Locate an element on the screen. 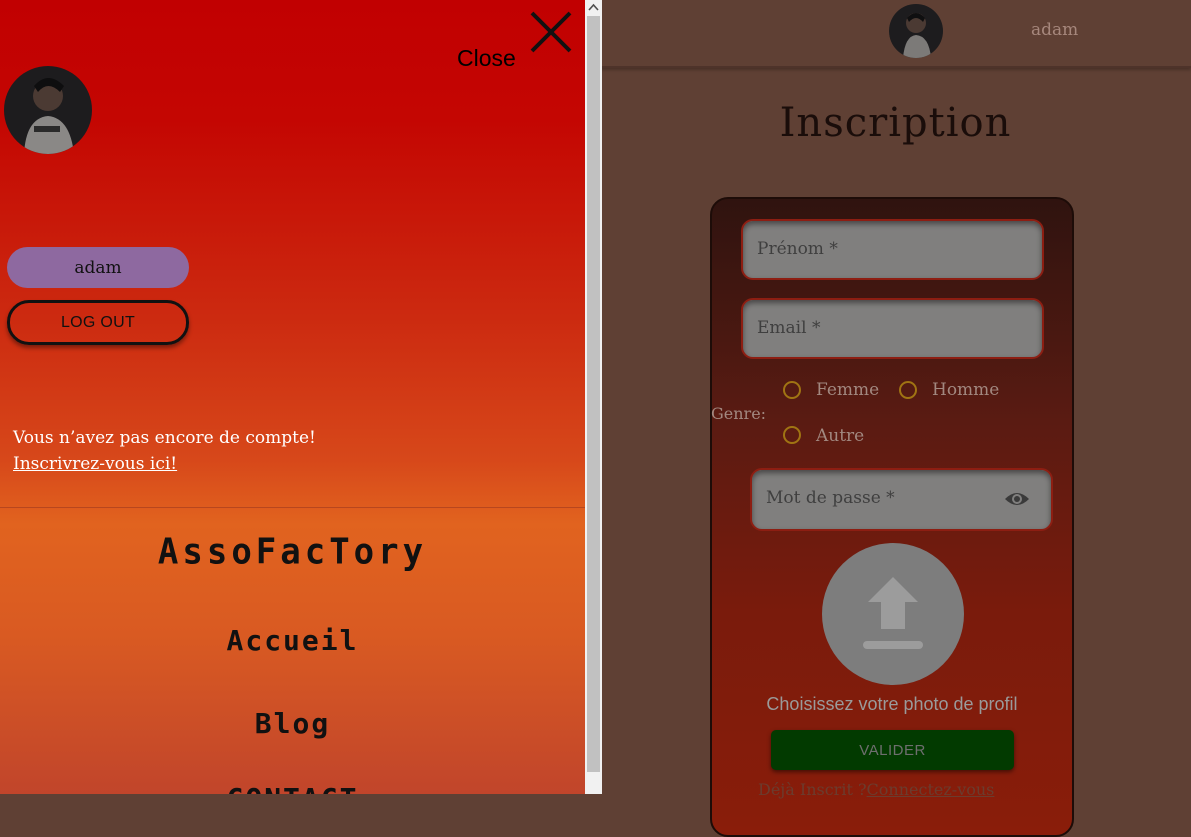 The image size is (1191, 837). firstname-field: Prénom * is located at coordinates (892, 249).